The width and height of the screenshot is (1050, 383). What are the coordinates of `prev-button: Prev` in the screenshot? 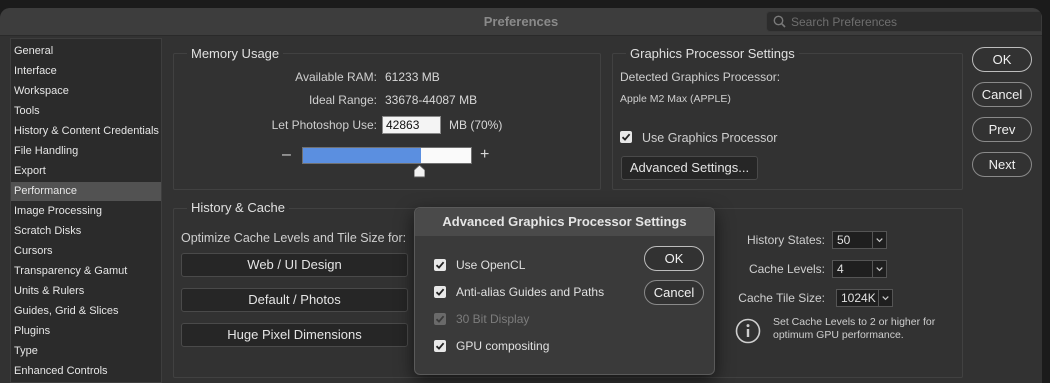 It's located at (1002, 129).